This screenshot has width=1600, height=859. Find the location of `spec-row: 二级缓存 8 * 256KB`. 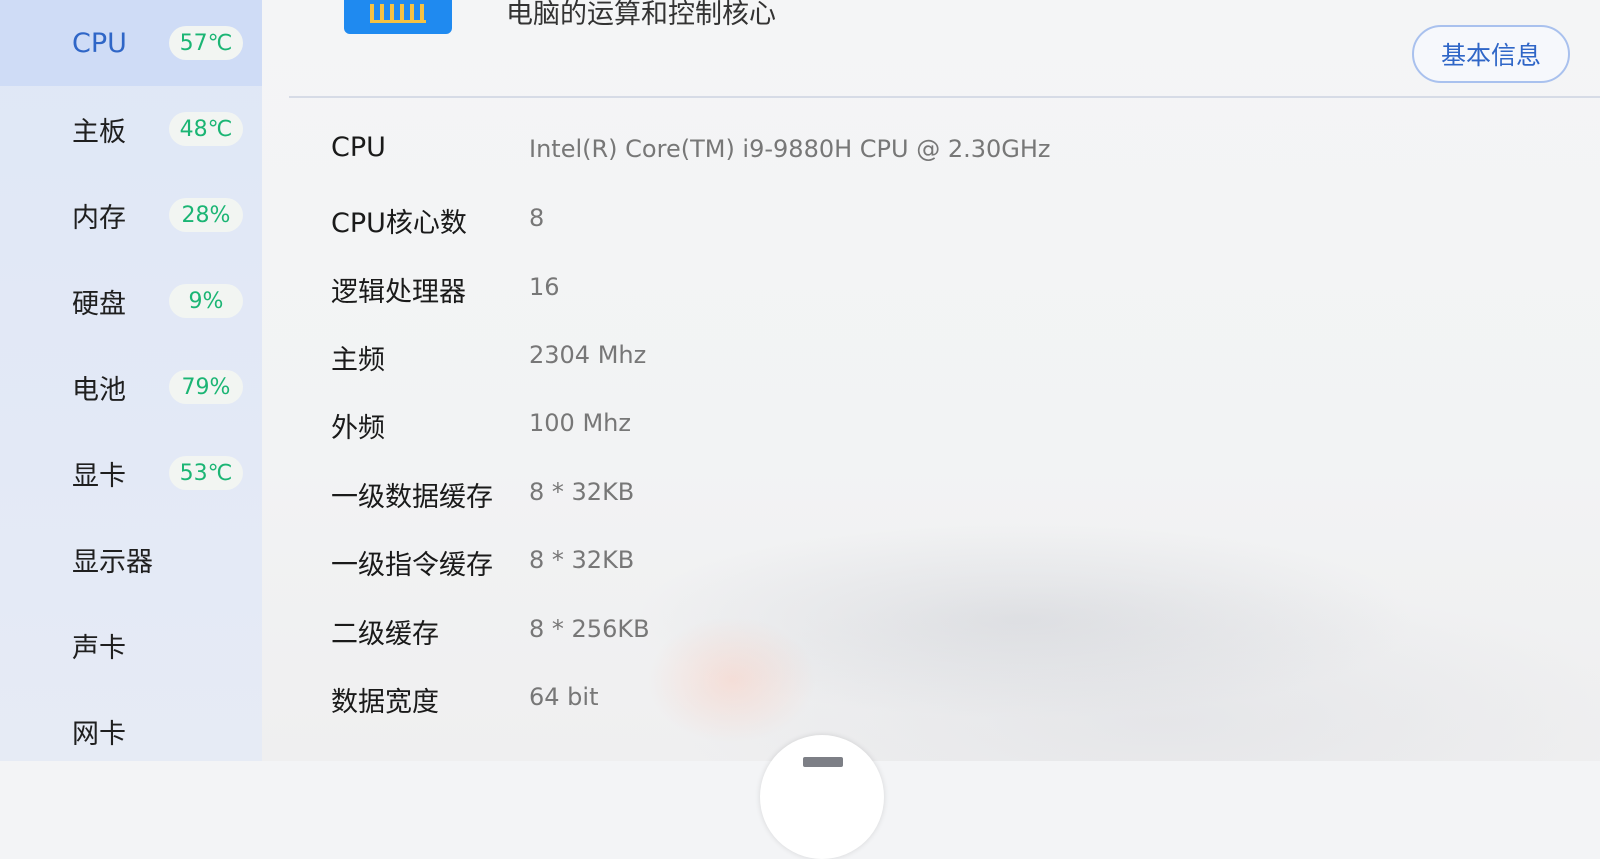

spec-row: 二级缓存 8 * 256KB is located at coordinates (931, 637).